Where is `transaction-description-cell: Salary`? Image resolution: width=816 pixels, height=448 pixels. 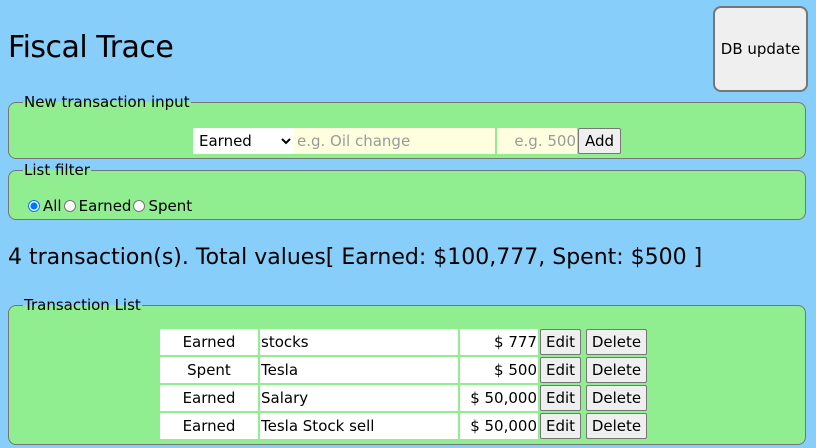 transaction-description-cell: Salary is located at coordinates (359, 398).